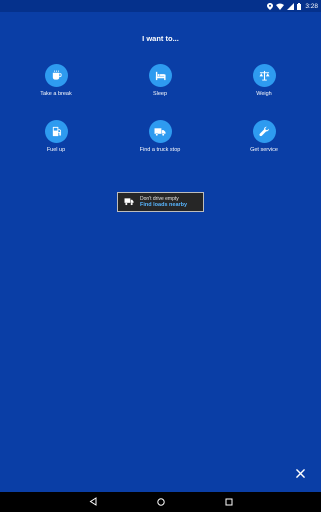  What do you see at coordinates (264, 94) in the screenshot?
I see `action-label: Weigh` at bounding box center [264, 94].